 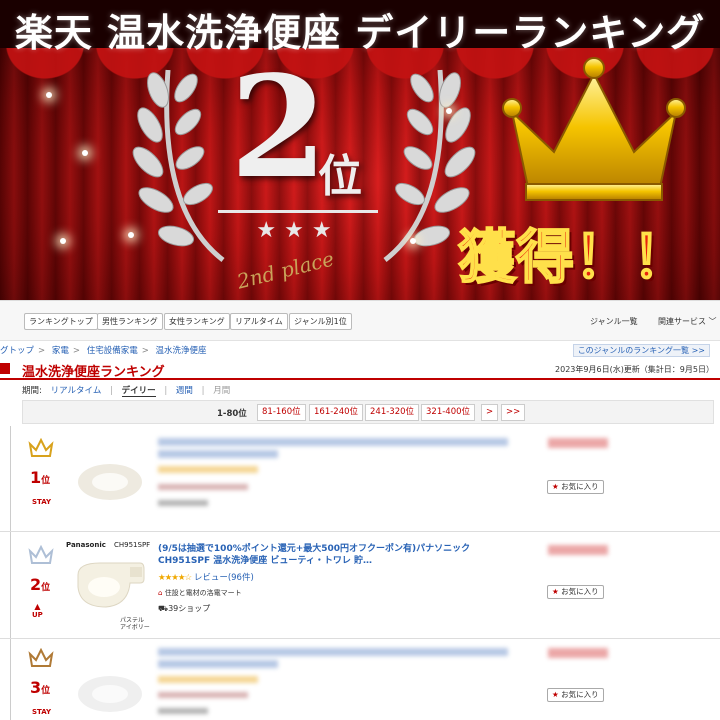 What do you see at coordinates (76, 391) in the screenshot?
I see `period-realtime: リアルタイム` at bounding box center [76, 391].